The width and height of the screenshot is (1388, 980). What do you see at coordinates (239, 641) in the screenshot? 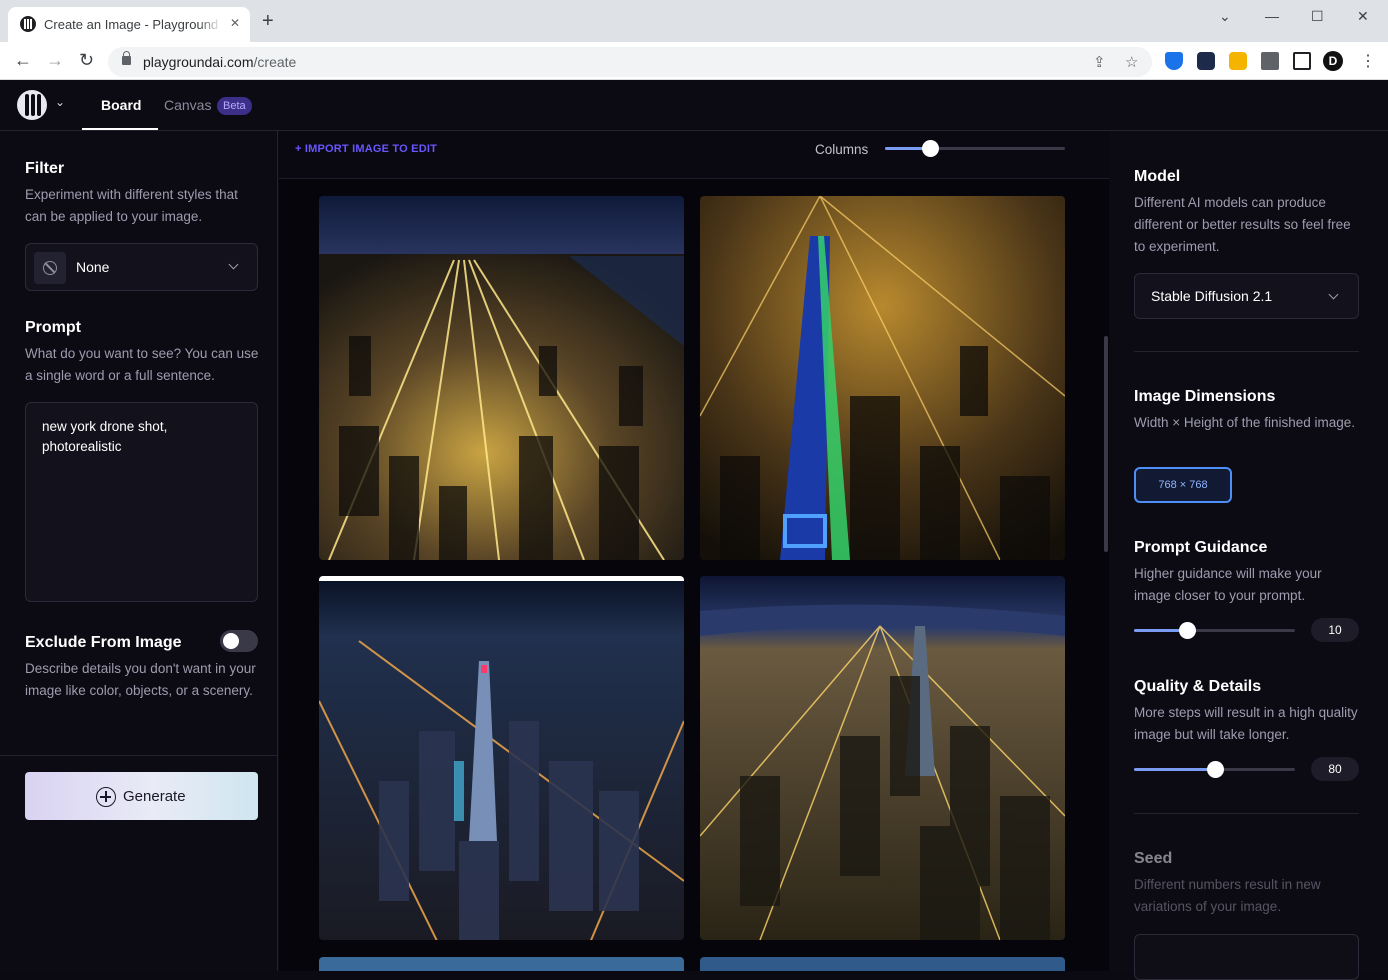
I see `exclude-toggle` at bounding box center [239, 641].